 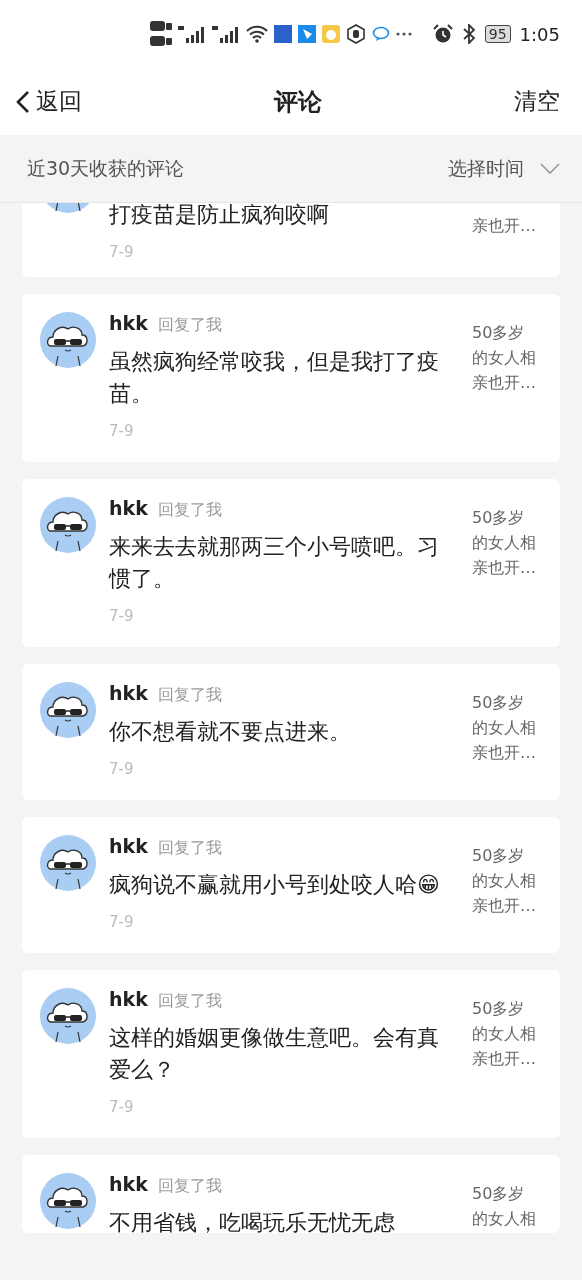 I want to click on back-chevron-icon, so click(x=23, y=101).